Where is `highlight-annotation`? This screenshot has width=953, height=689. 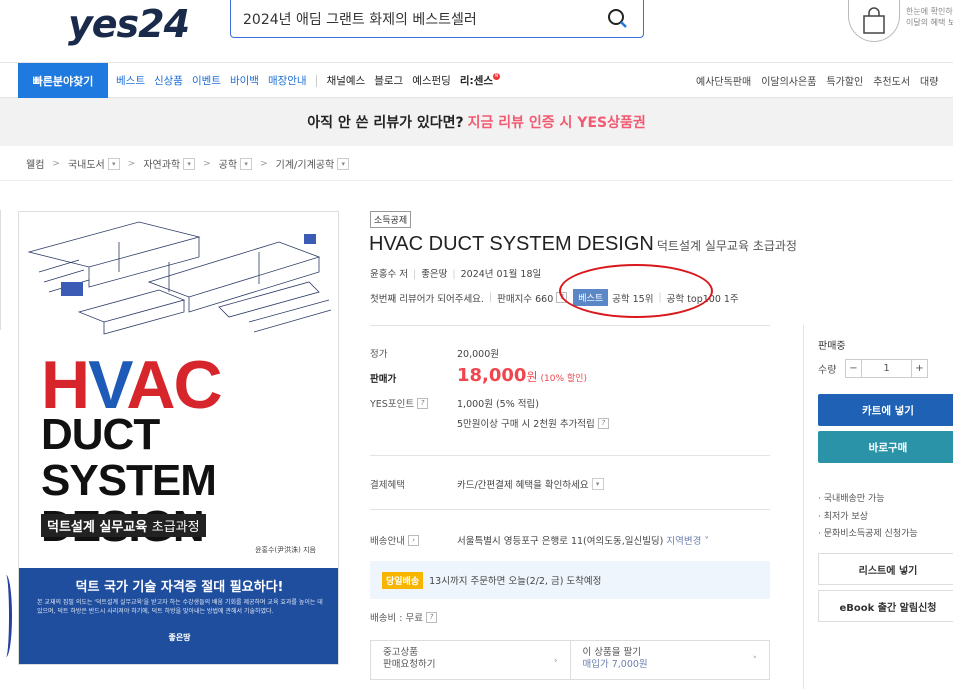
highlight-annotation is located at coordinates (636, 291).